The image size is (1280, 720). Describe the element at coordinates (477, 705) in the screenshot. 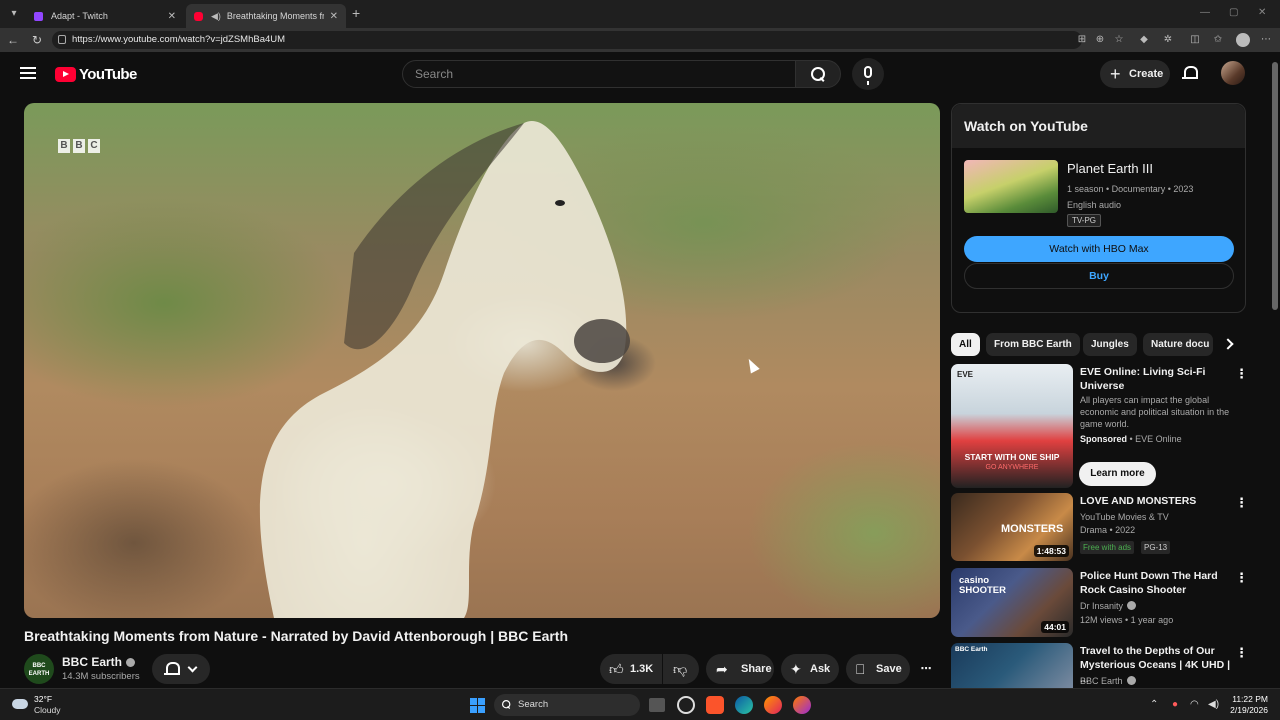

I see `windows-start-icon` at that location.